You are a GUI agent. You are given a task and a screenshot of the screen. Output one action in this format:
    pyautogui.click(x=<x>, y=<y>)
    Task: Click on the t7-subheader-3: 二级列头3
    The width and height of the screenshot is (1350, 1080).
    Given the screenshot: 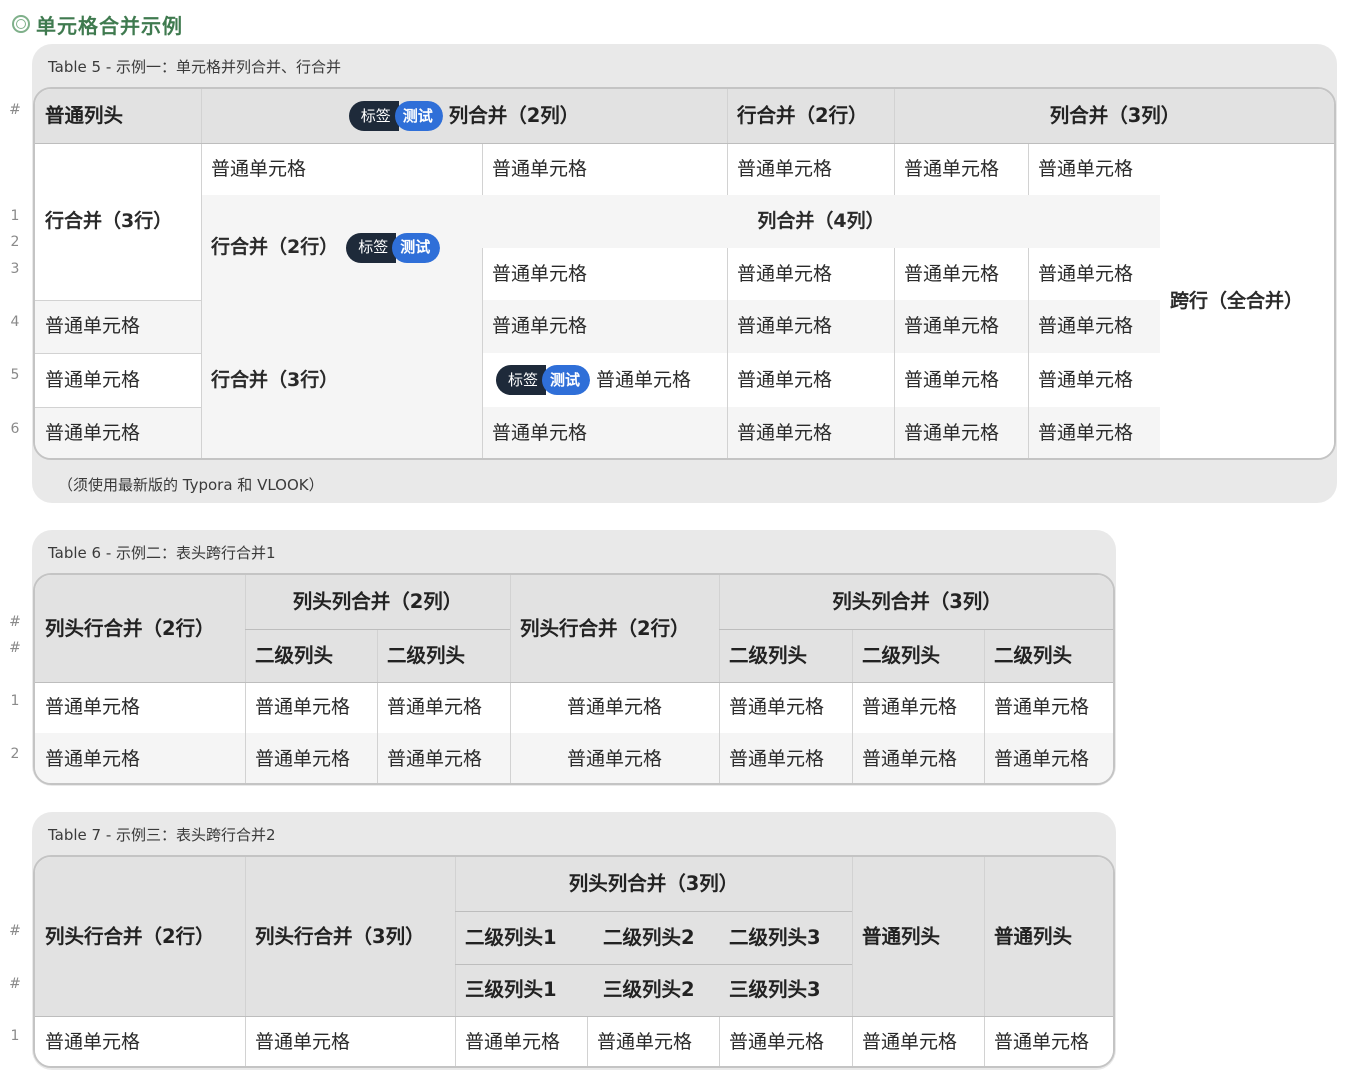 What is the action you would take?
    pyautogui.click(x=785, y=937)
    